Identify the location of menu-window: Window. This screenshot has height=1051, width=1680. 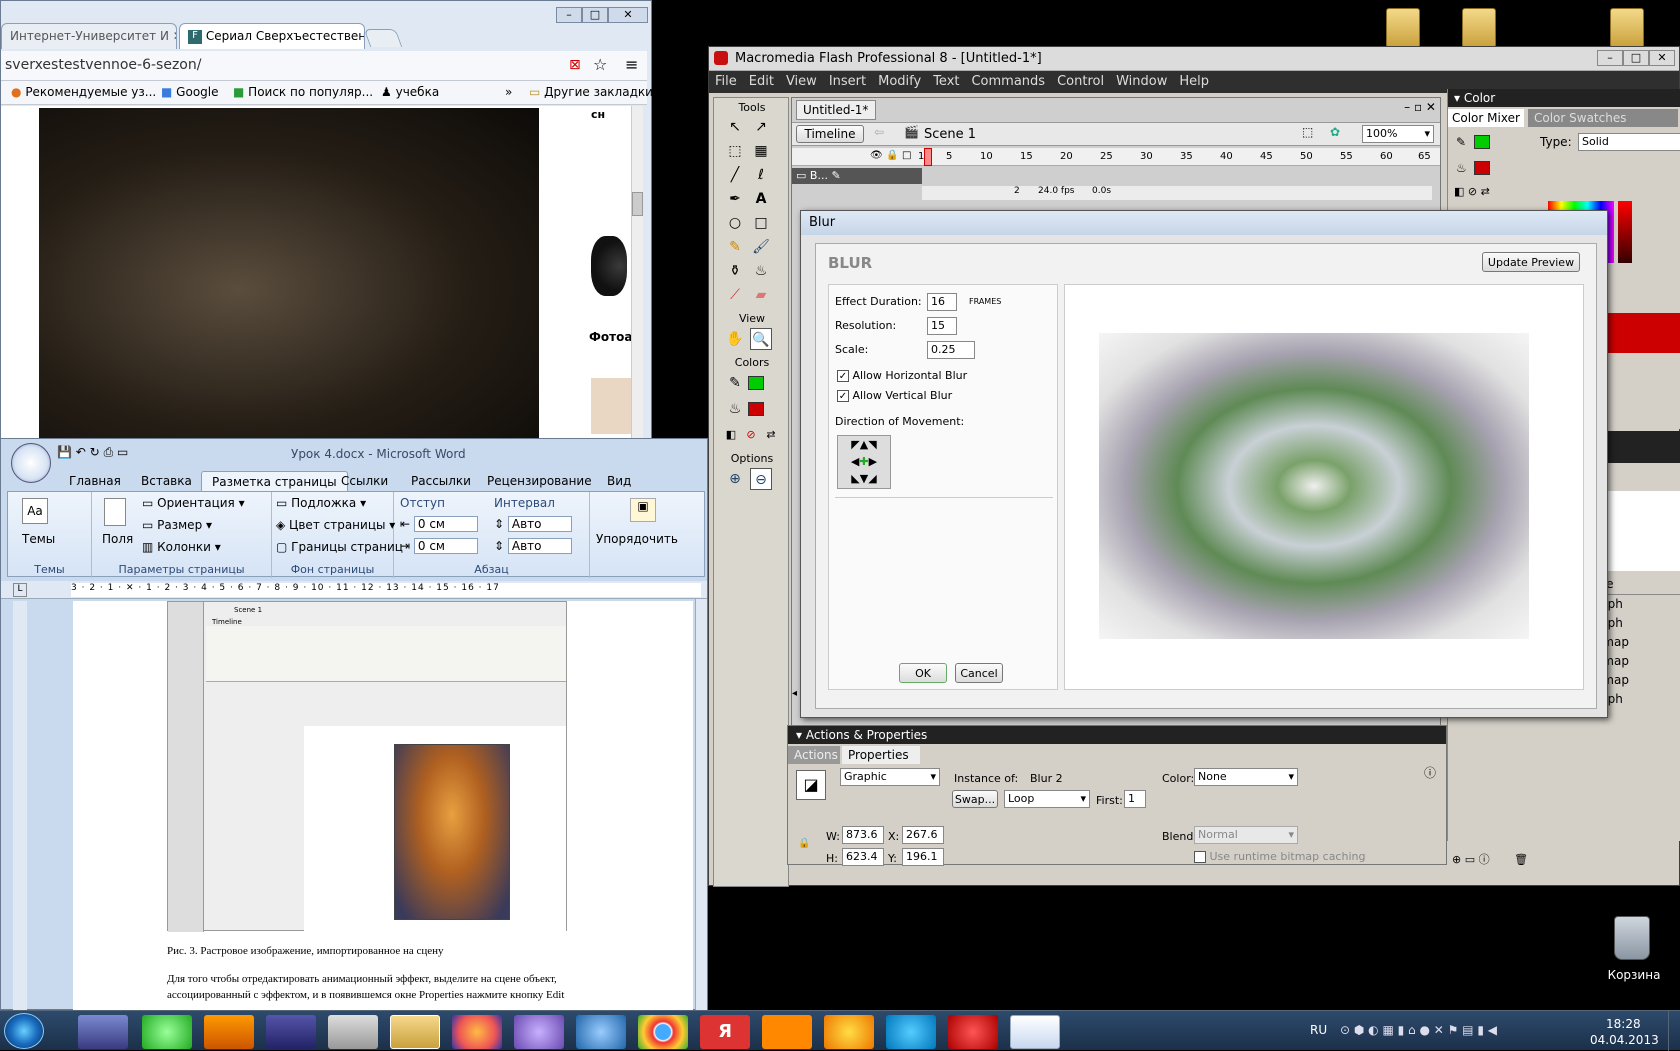
(1141, 81).